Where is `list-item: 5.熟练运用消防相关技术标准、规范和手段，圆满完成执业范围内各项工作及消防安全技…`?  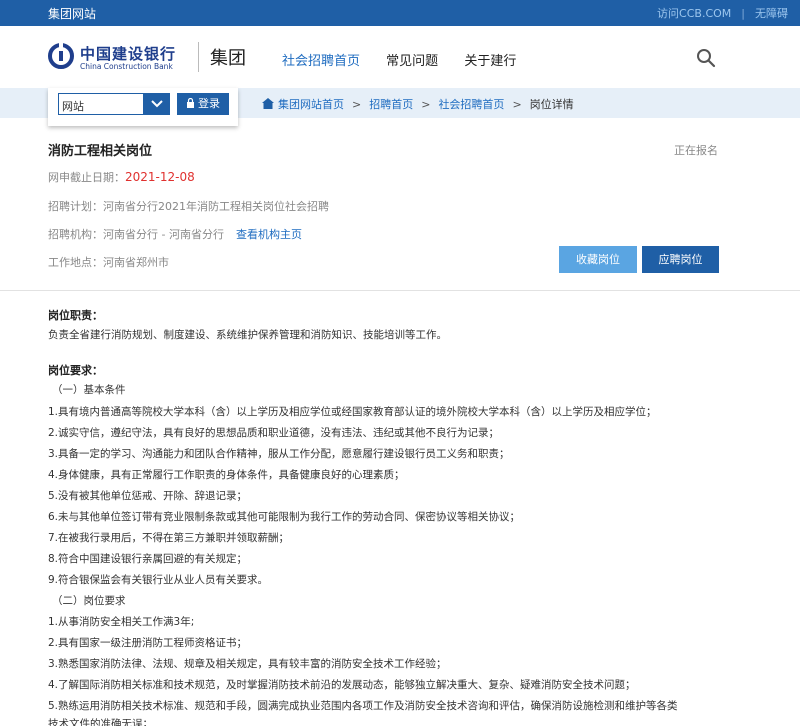 list-item: 5.熟练运用消防相关技术标准、规范和手段，圆满完成执业范围内各项工作及消防安全技… is located at coordinates (363, 706).